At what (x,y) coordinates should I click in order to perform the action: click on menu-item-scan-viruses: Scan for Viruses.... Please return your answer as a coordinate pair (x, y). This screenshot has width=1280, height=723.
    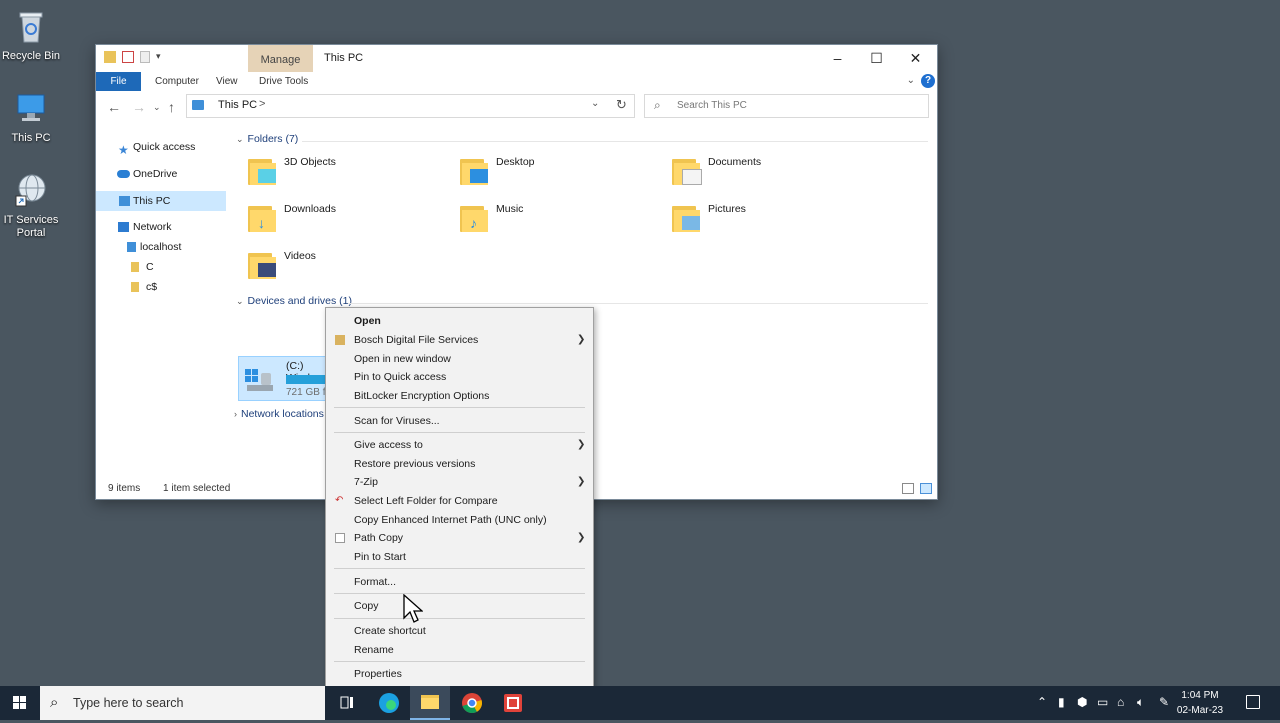
    Looking at the image, I should click on (459, 421).